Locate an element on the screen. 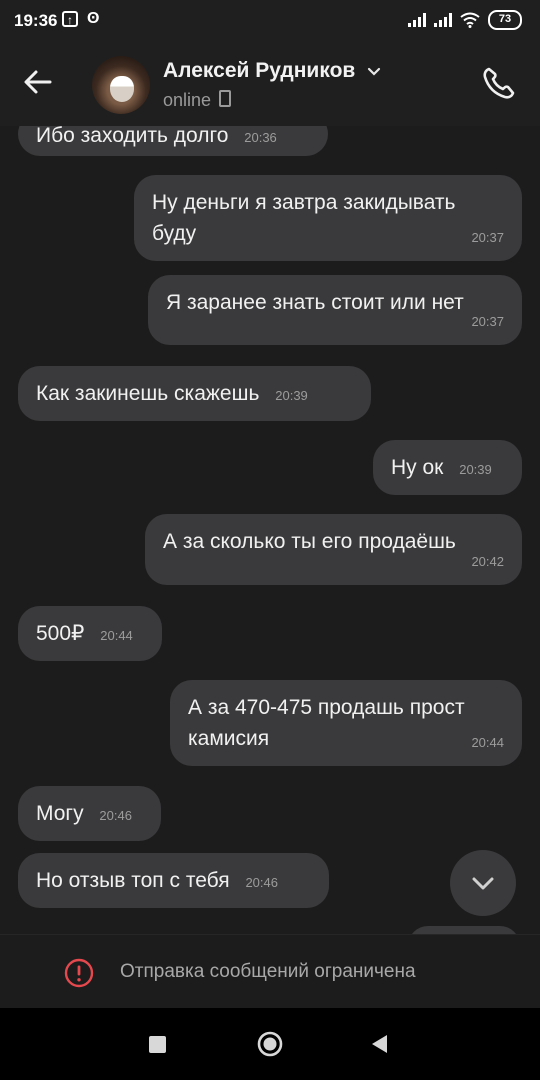 This screenshot has width=540, height=1080. notification-icon: ʘ is located at coordinates (93, 18).